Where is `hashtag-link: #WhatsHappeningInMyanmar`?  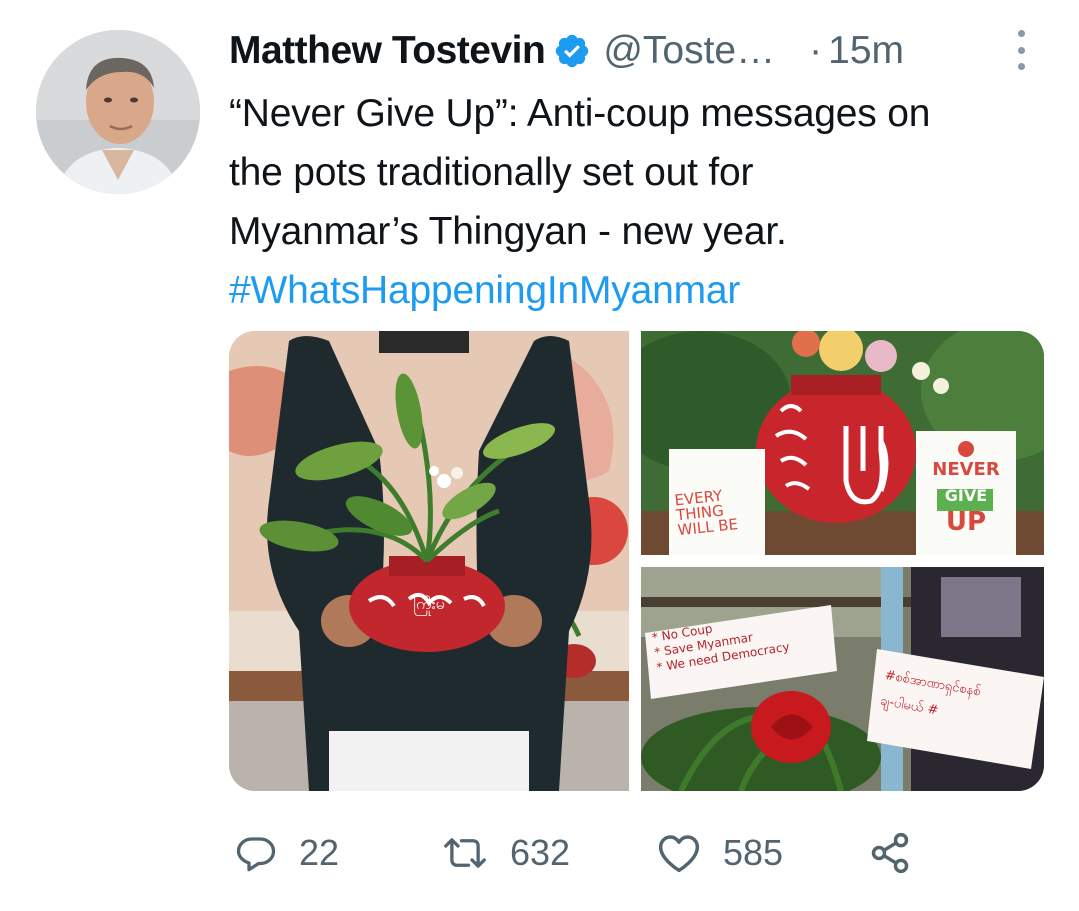 hashtag-link: #WhatsHappeningInMyanmar is located at coordinates (639, 290).